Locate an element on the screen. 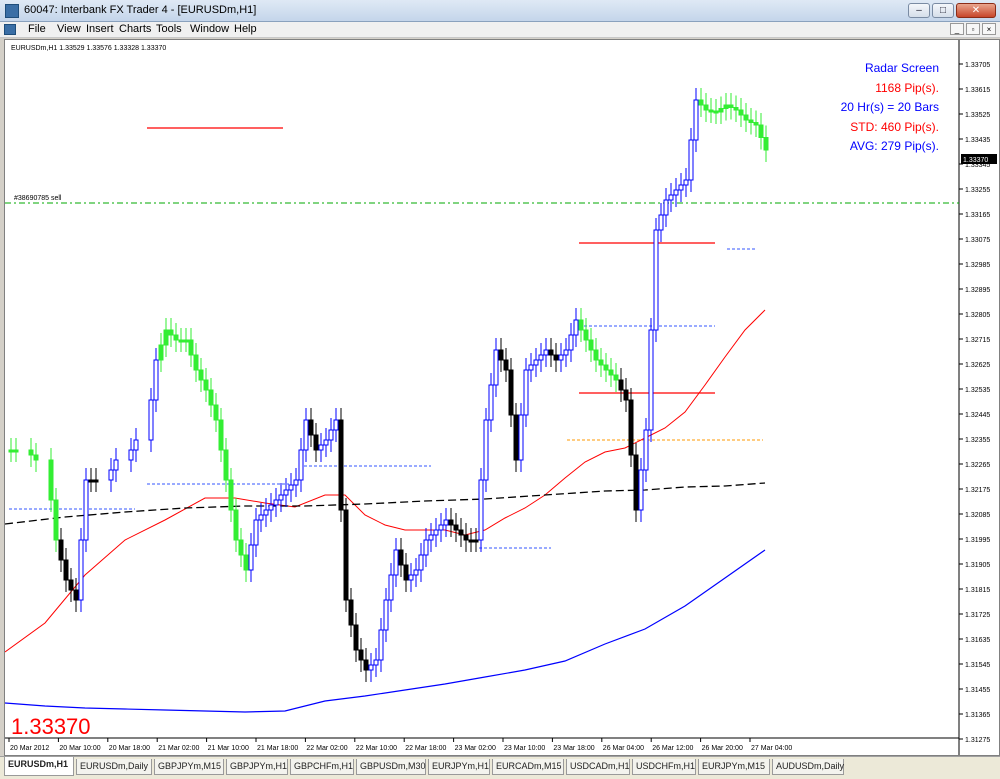 This screenshot has height=779, width=1000. tab-gbpjpym-m15: GBPJPYm,M15 is located at coordinates (189, 767).